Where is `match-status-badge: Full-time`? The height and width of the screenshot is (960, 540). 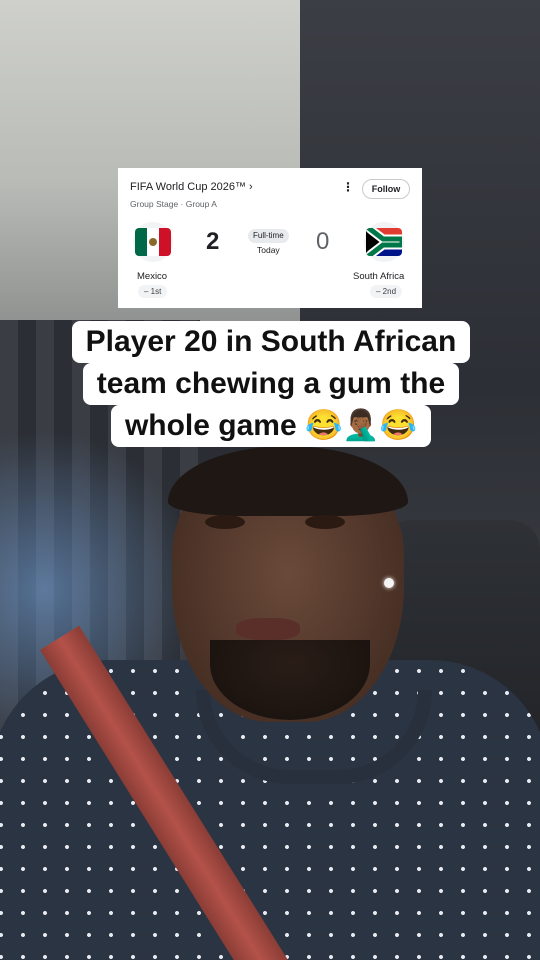
match-status-badge: Full-time is located at coordinates (268, 236).